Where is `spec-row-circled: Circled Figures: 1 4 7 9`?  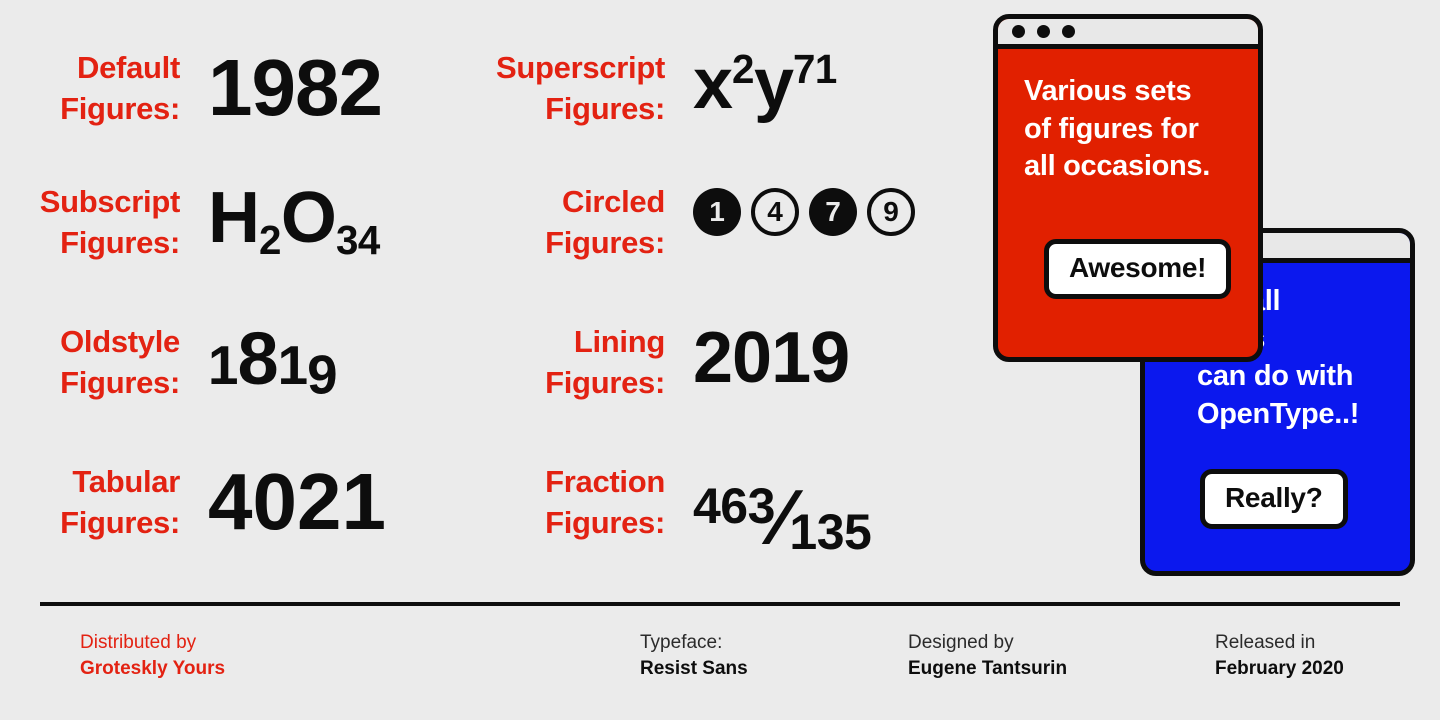 spec-row-circled: Circled Figures: 1 4 7 9 is located at coordinates (700, 223).